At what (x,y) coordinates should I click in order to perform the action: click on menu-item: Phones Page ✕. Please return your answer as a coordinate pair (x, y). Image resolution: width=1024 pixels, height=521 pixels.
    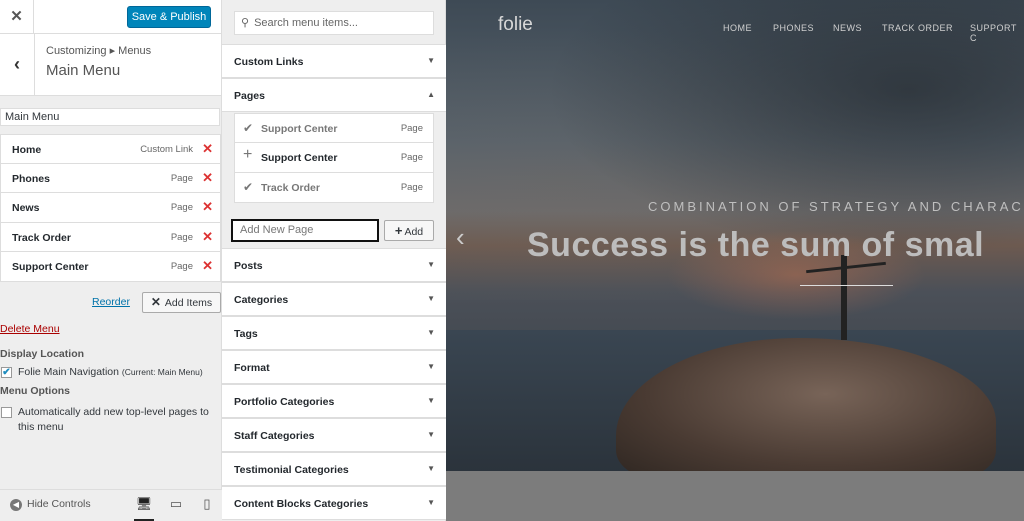
    Looking at the image, I should click on (110, 178).